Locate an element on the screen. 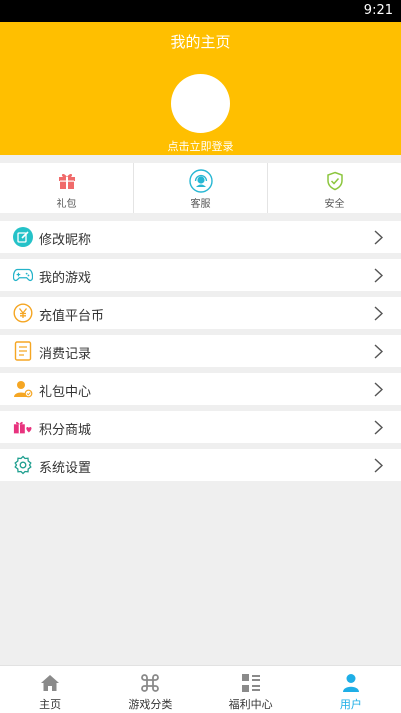 The width and height of the screenshot is (401, 713). record-icon is located at coordinates (23, 351).